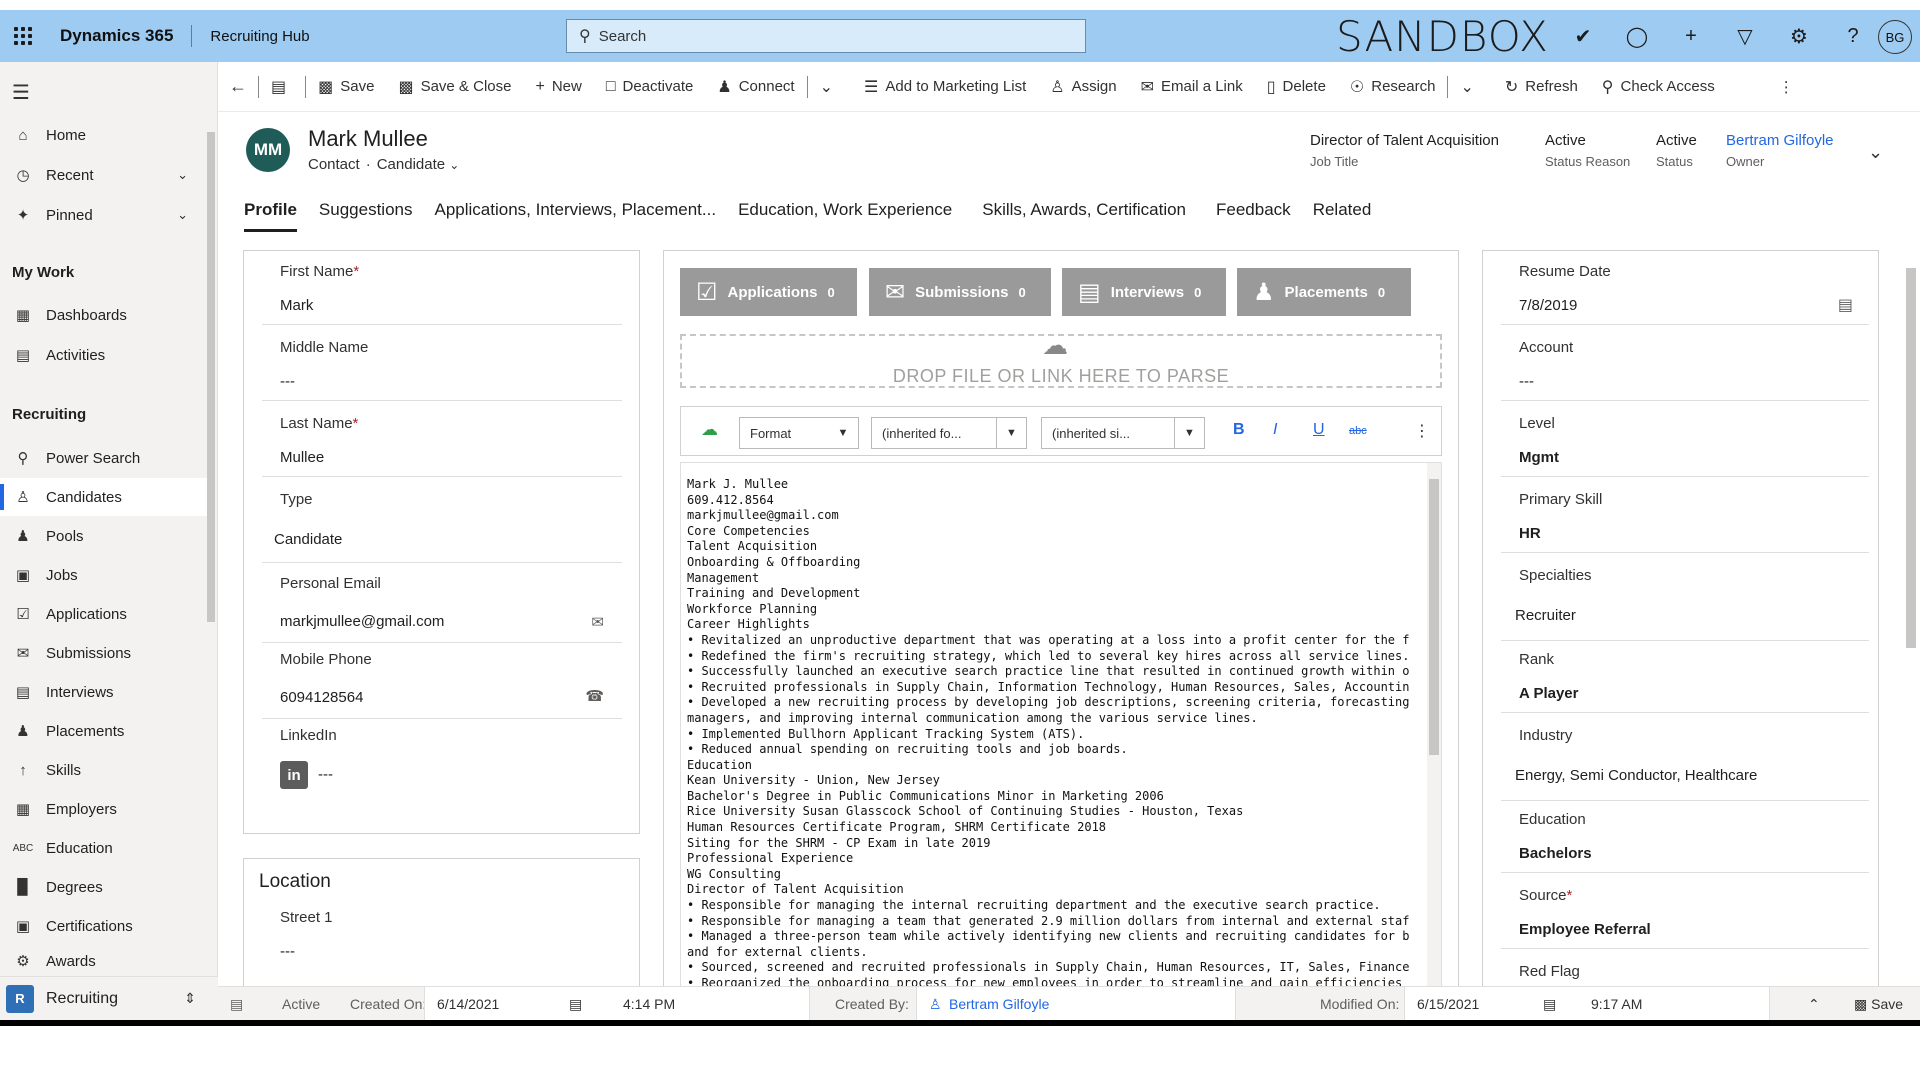 The width and height of the screenshot is (1920, 1080). I want to click on linkedin-field: LinkedIn in ---, so click(442, 767).